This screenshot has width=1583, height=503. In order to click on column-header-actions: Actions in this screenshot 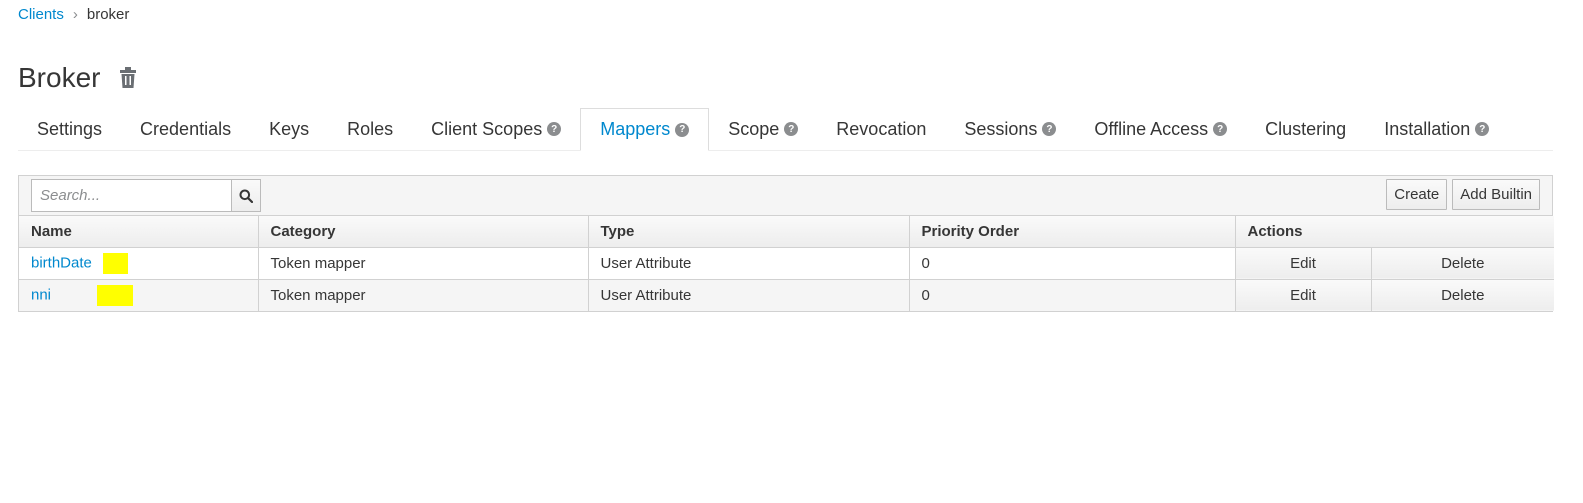, I will do `click(1395, 232)`.